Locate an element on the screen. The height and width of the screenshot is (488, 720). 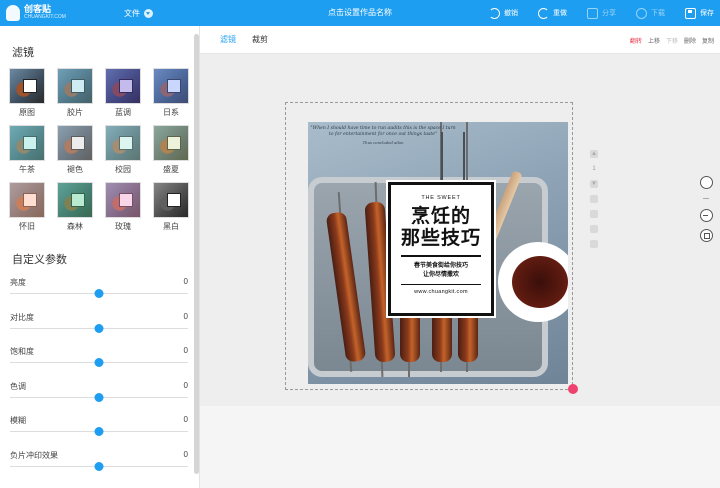
download-button: 下载 is located at coordinates (650, 13).